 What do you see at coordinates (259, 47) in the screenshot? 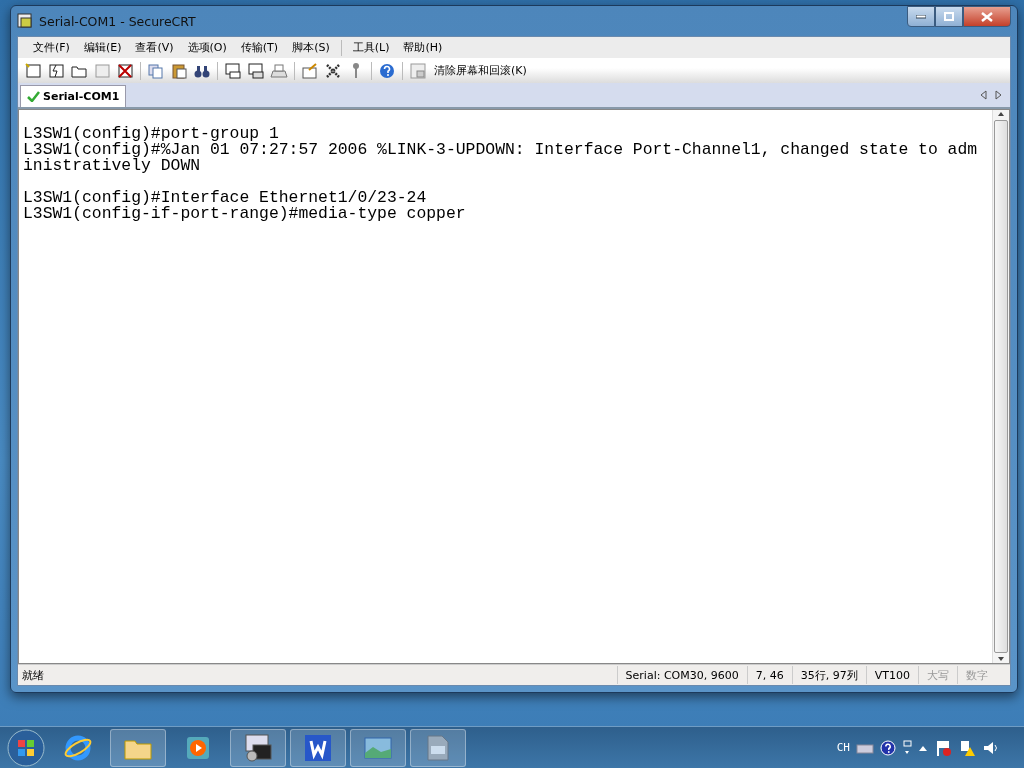
I see `menu-item: 传输(T)` at bounding box center [259, 47].